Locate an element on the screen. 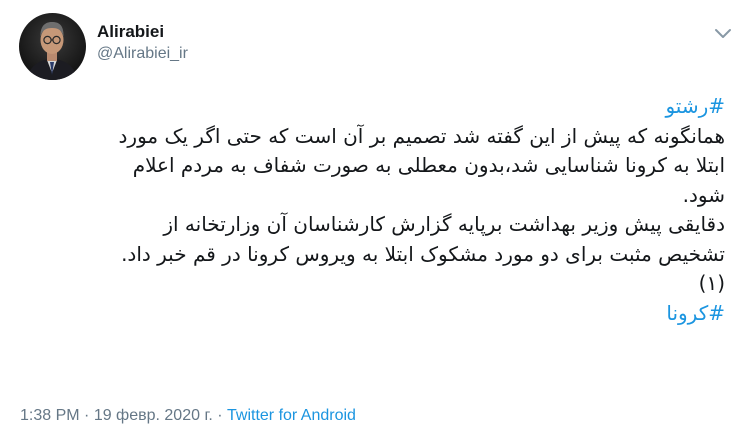  tweet-time: 1:38 PM is located at coordinates (50, 415).